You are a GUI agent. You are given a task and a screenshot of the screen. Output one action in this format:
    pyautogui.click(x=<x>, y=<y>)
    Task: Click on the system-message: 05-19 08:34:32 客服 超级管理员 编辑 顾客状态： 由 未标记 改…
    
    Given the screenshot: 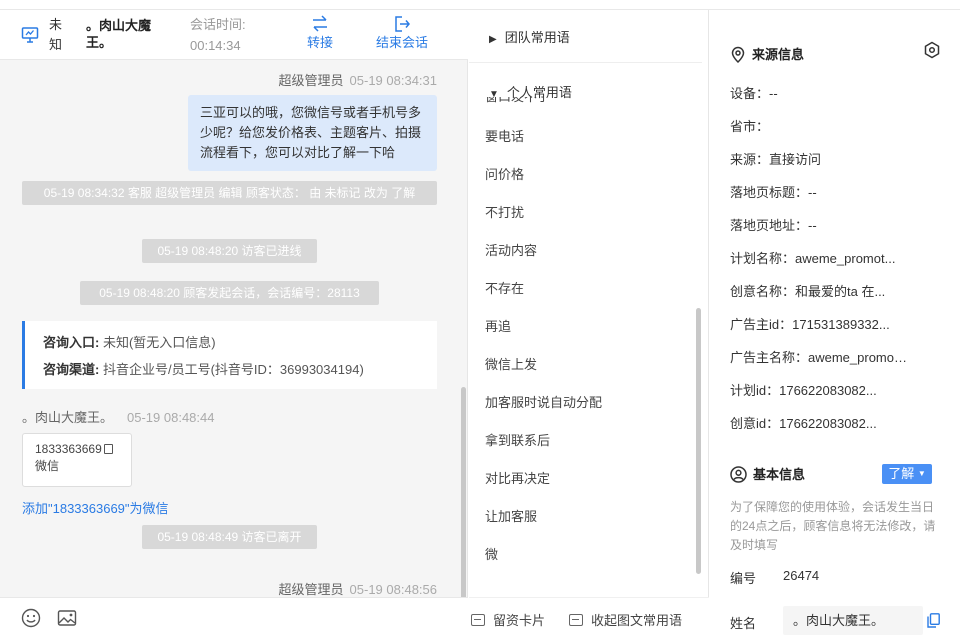 What is the action you would take?
    pyautogui.click(x=229, y=193)
    